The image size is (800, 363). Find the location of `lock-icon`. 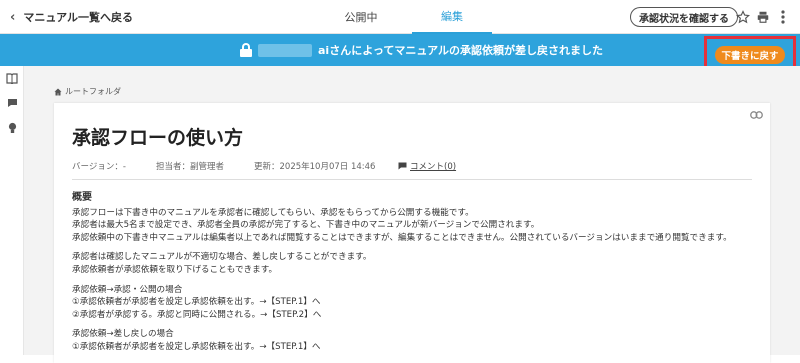

lock-icon is located at coordinates (246, 50).